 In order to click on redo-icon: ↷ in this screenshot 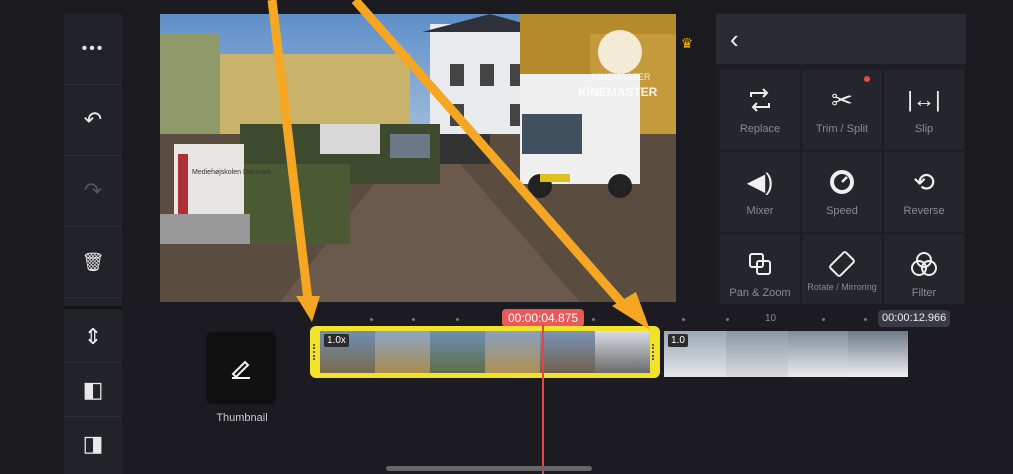, I will do `click(93, 190)`.